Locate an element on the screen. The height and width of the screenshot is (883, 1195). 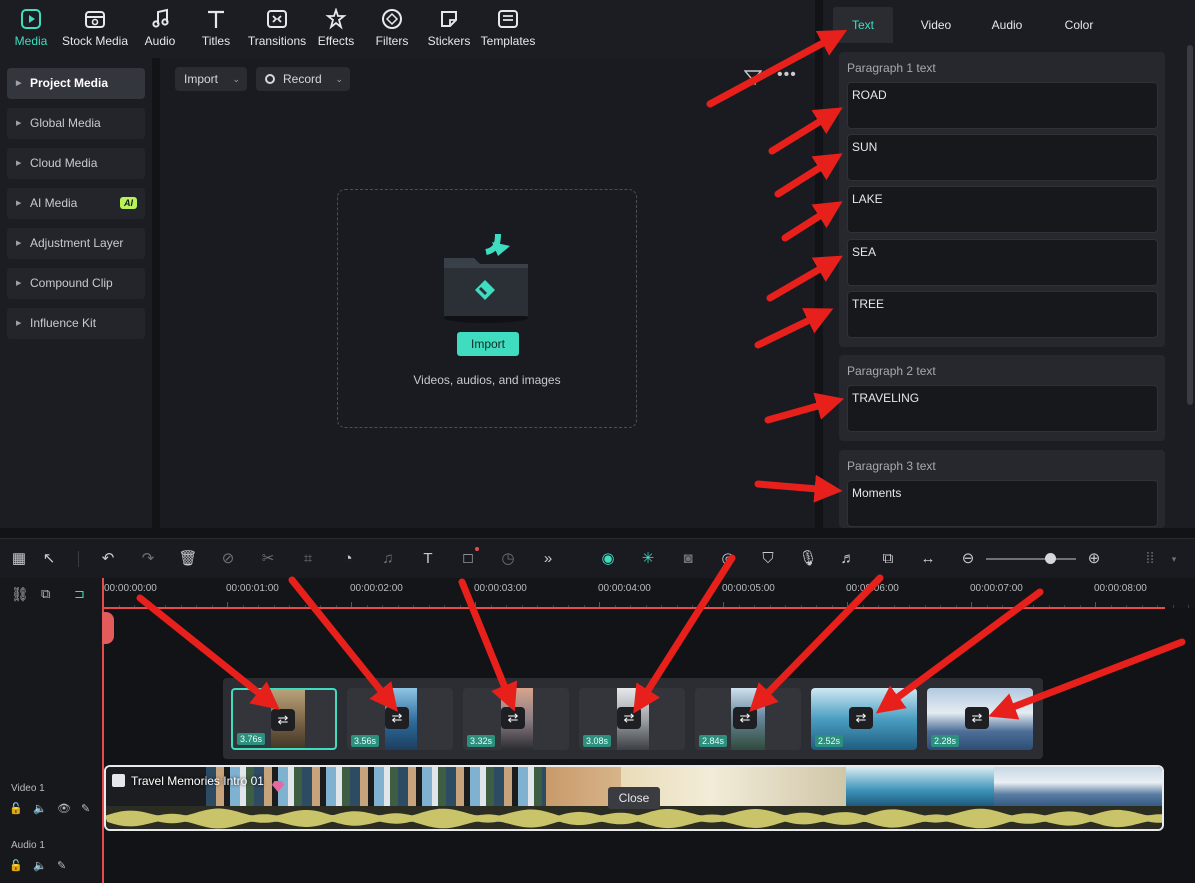
tab-stock-media: Stock Media is located at coordinates (95, 28).